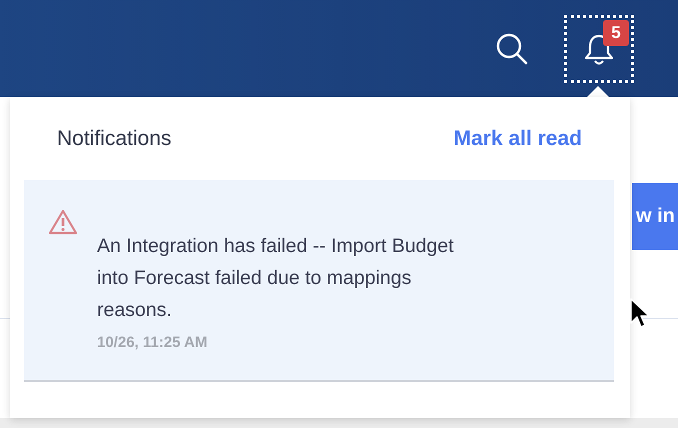 The image size is (678, 428). Describe the element at coordinates (63, 222) in the screenshot. I see `warning-icon` at that location.